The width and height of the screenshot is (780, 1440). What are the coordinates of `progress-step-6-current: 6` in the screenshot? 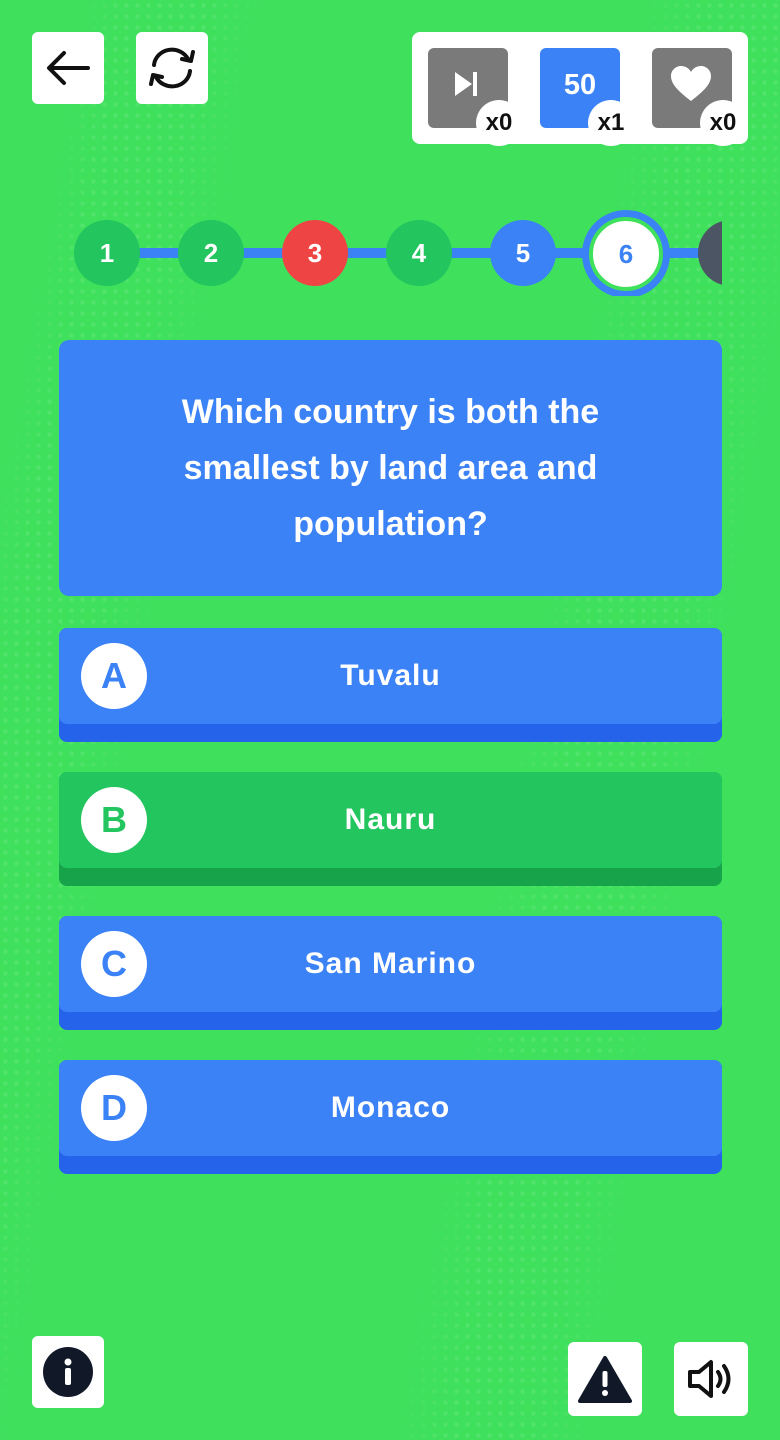 It's located at (626, 253).